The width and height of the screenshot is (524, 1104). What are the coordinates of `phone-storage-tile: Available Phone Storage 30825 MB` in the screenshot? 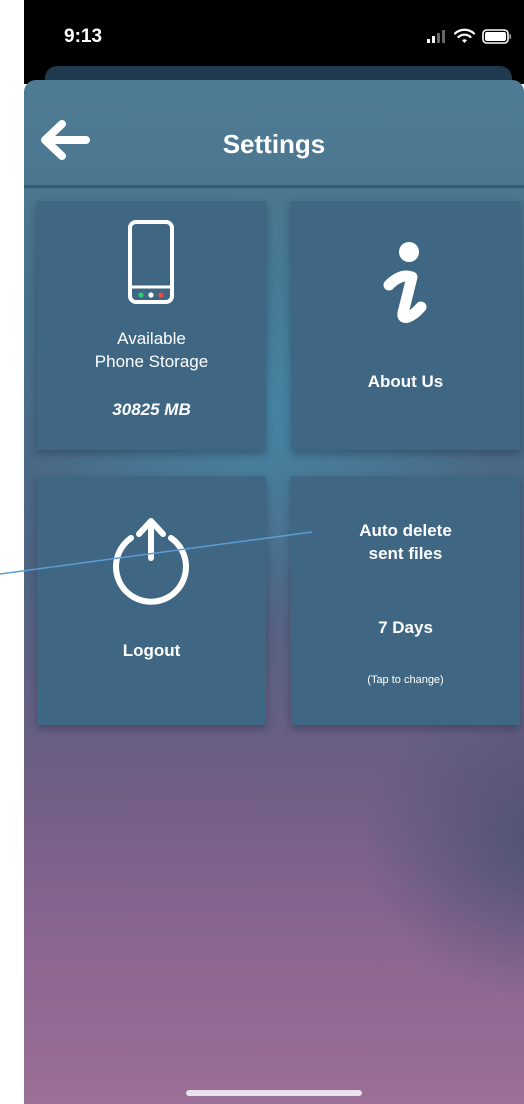 It's located at (151, 325).